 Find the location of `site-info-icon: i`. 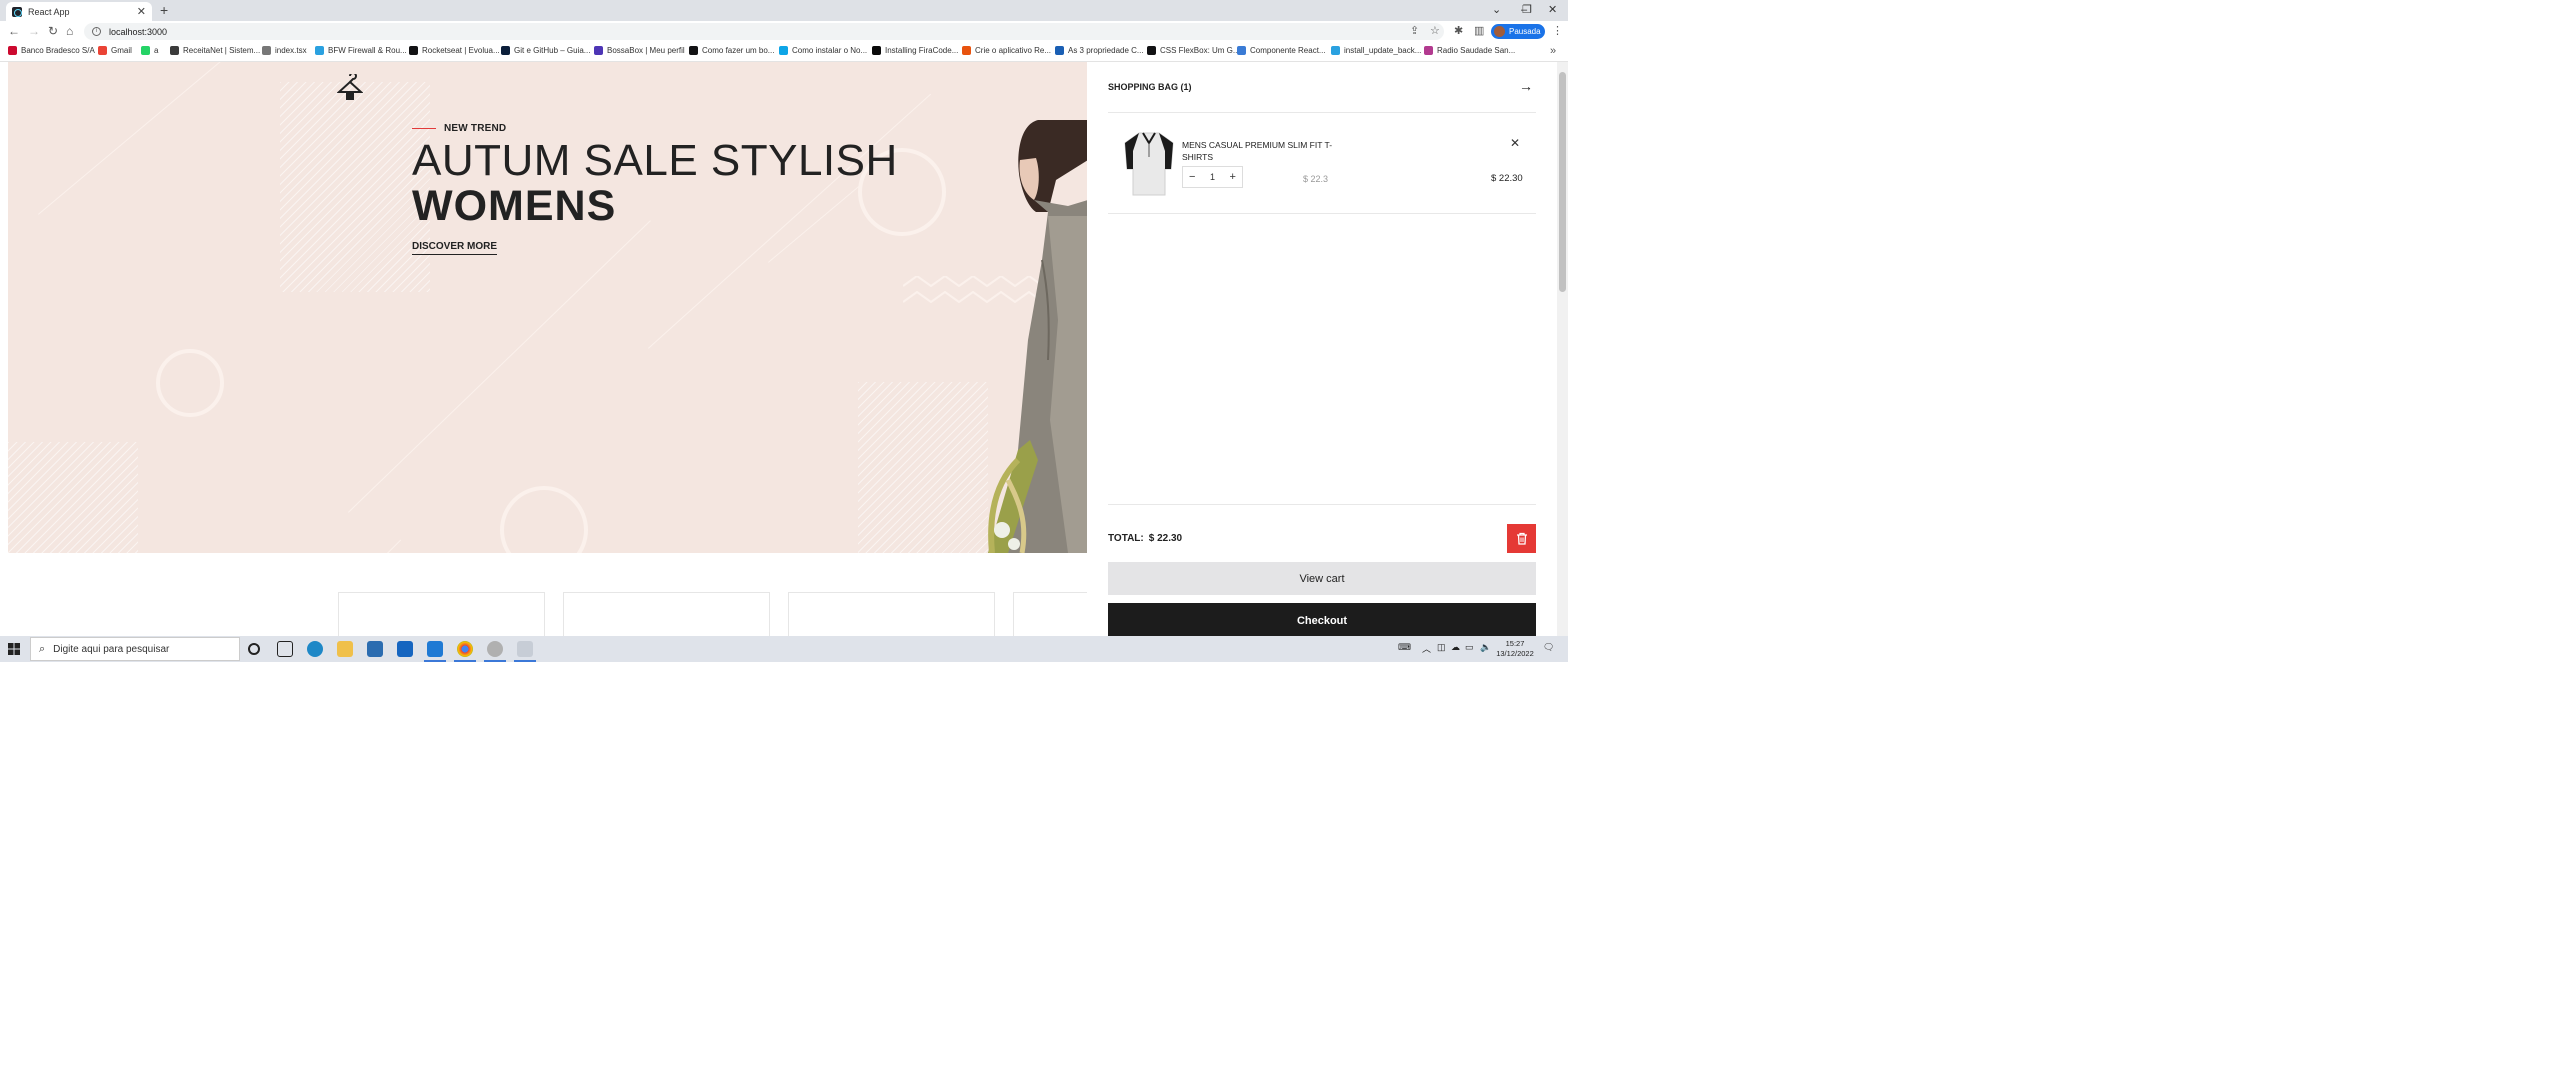

site-info-icon: i is located at coordinates (96, 31).